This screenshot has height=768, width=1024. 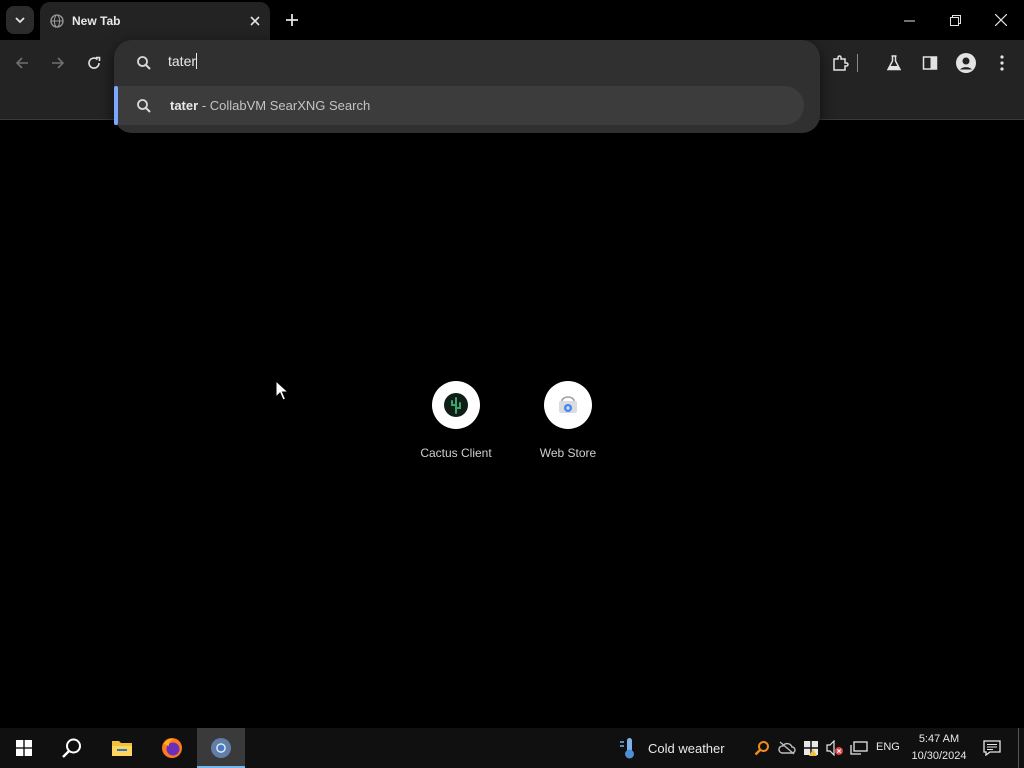 I want to click on volume-muted-icon, so click(x=834, y=748).